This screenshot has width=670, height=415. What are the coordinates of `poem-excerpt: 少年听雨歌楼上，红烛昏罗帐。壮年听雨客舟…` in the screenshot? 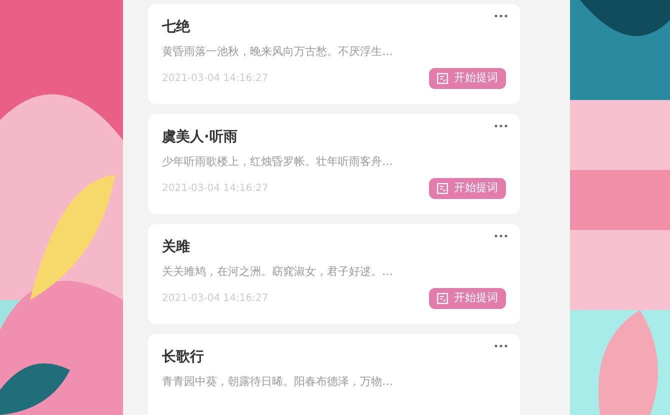 It's located at (278, 162).